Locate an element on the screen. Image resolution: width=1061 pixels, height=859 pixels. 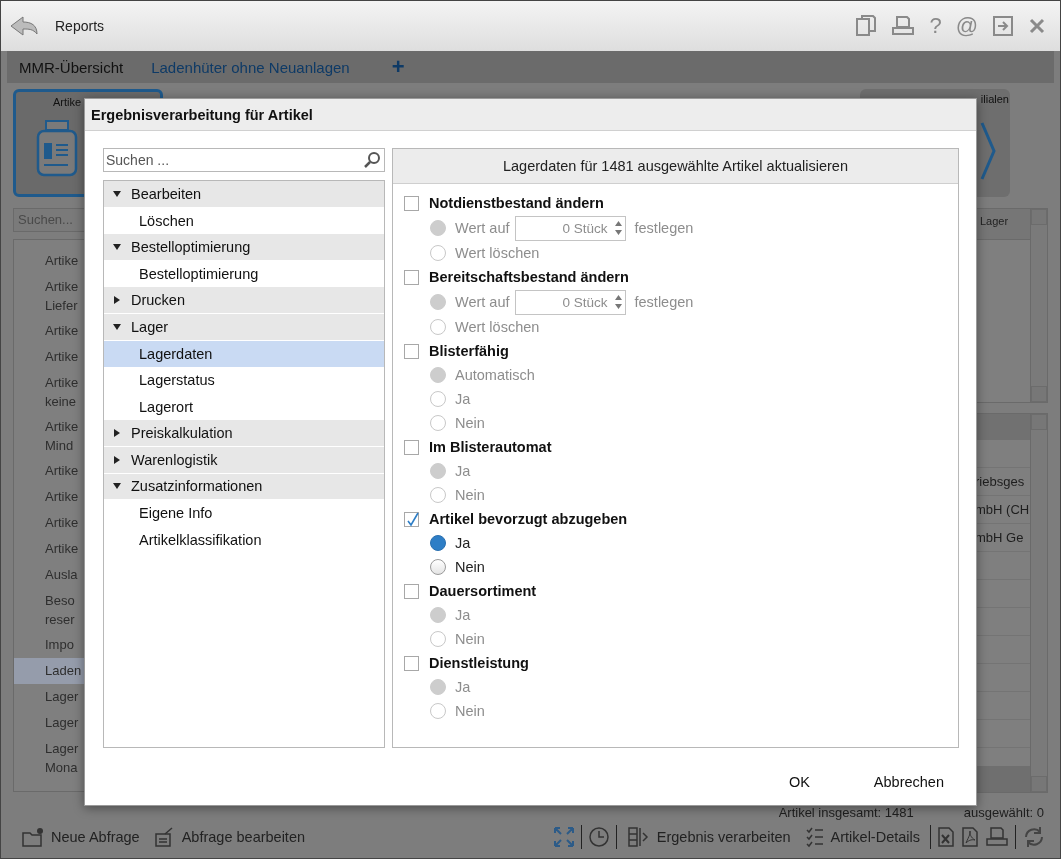
option-label: Dienstleistung is located at coordinates (479, 663).